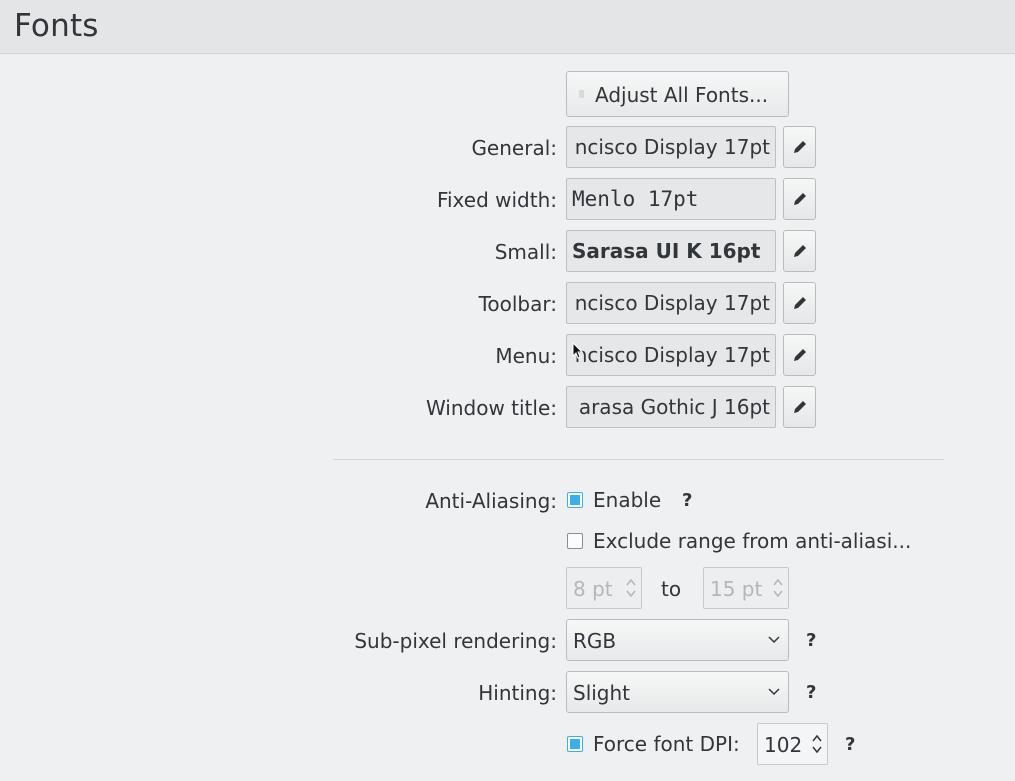 This screenshot has width=1015, height=781. Describe the element at coordinates (783, 745) in the screenshot. I see `force-font-dpi-value: 102` at that location.